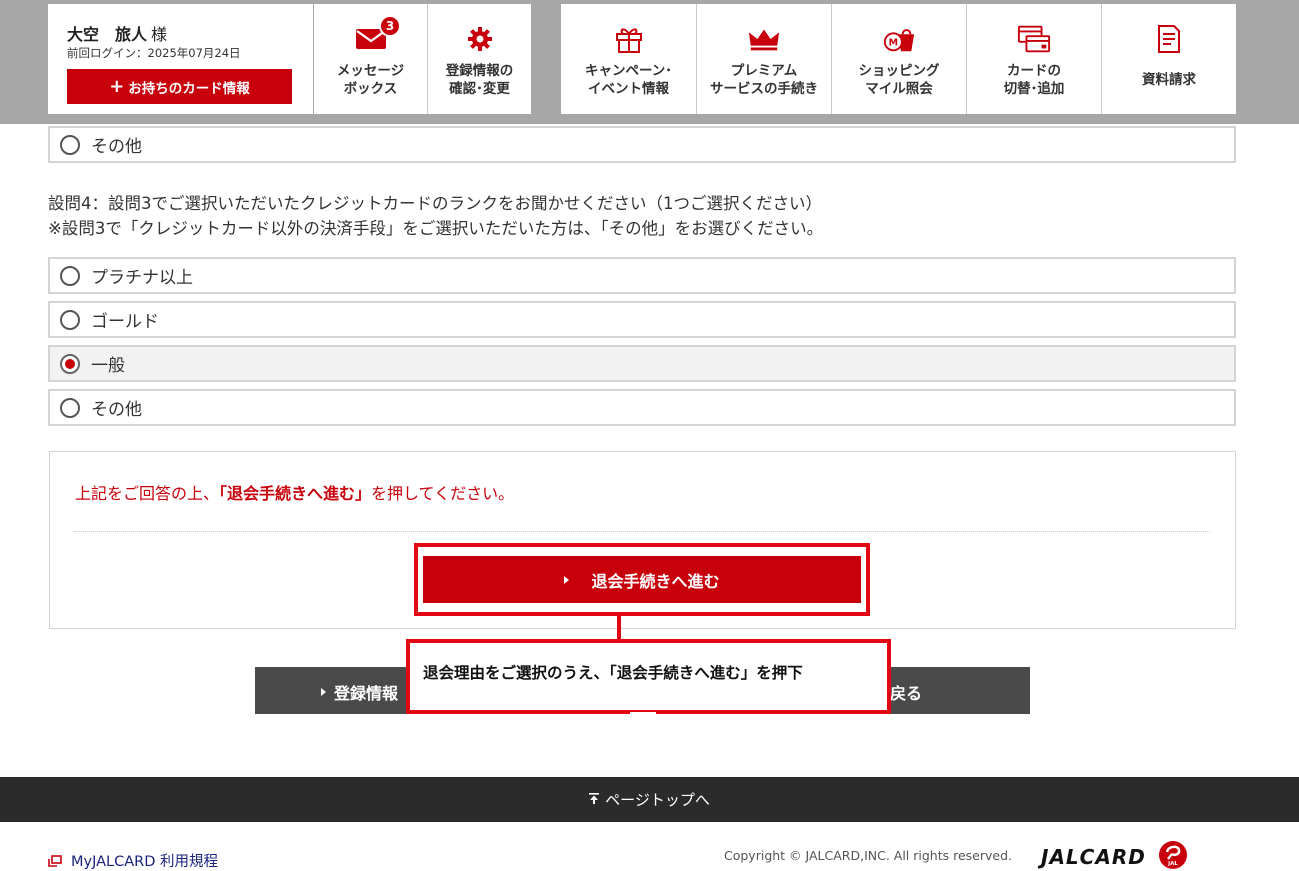 This screenshot has width=1299, height=871. Describe the element at coordinates (642, 531) in the screenshot. I see `divider` at that location.